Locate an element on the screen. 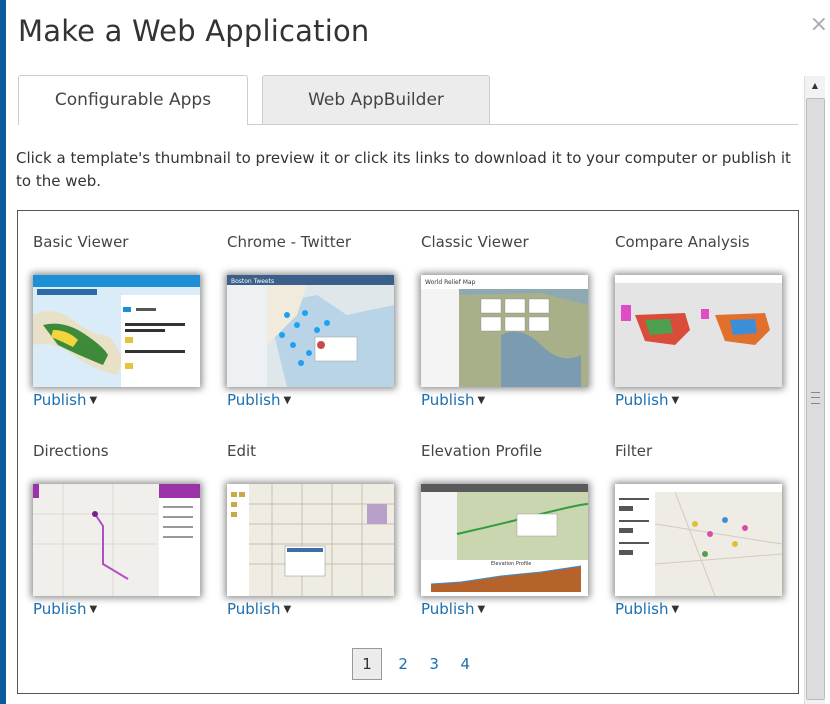 The image size is (830, 704). grip-icon is located at coordinates (815, 398).